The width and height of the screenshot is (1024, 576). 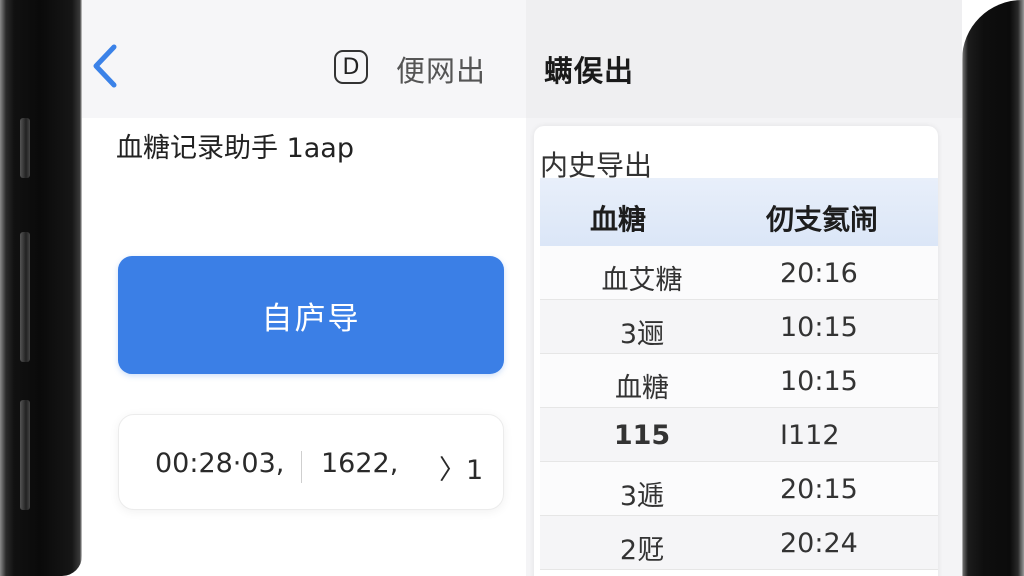 I want to click on cell-glucose: 血糖, so click(x=642, y=388).